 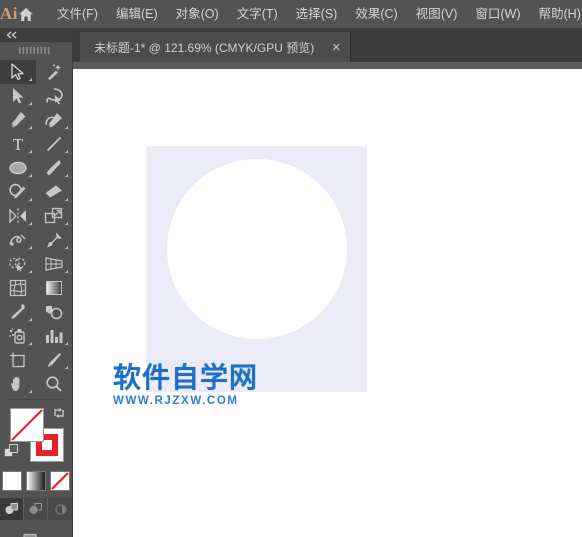 What do you see at coordinates (204, 47) in the screenshot?
I see `document-tab-title: 未标题-1* @ 121.69% (CMYK/GPU 预览)` at bounding box center [204, 47].